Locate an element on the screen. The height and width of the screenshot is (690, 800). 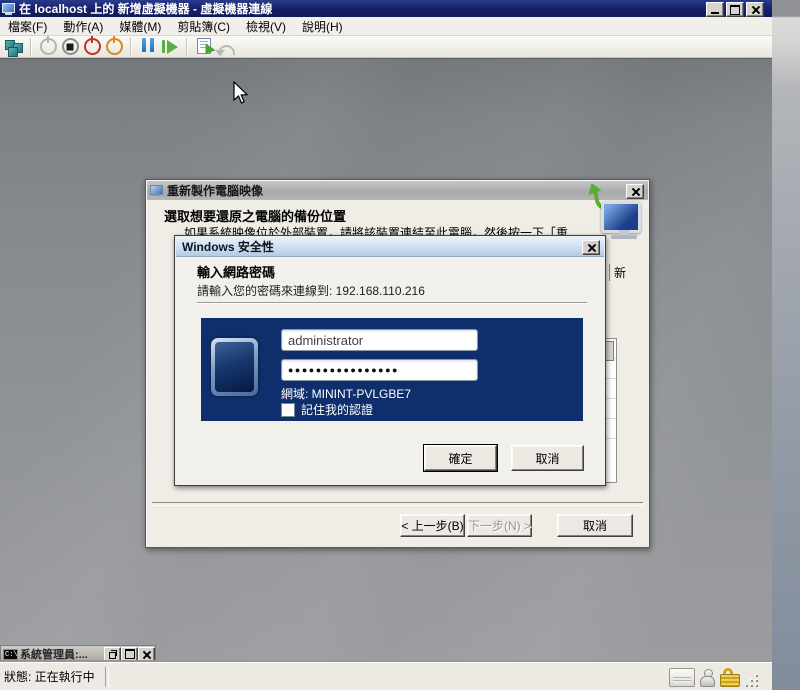
resume-icon is located at coordinates (170, 46).